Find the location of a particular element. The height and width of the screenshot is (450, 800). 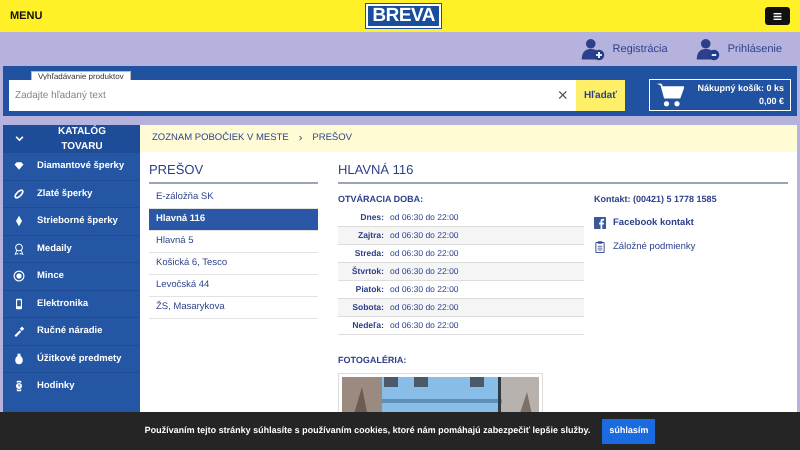

account-link: Prihlásenie is located at coordinates (739, 49).